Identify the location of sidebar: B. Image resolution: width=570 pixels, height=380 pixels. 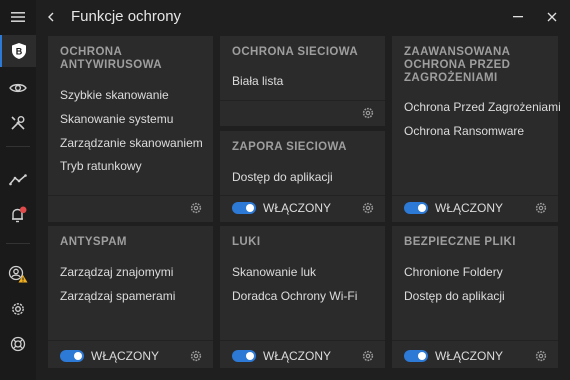
(18, 190).